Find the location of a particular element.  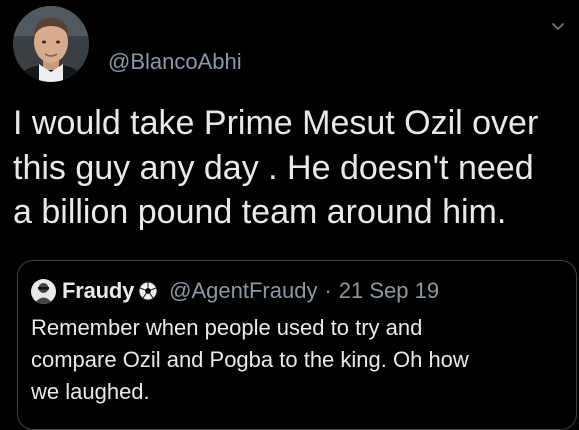

quoted-author-name: Fraudy is located at coordinates (98, 291).